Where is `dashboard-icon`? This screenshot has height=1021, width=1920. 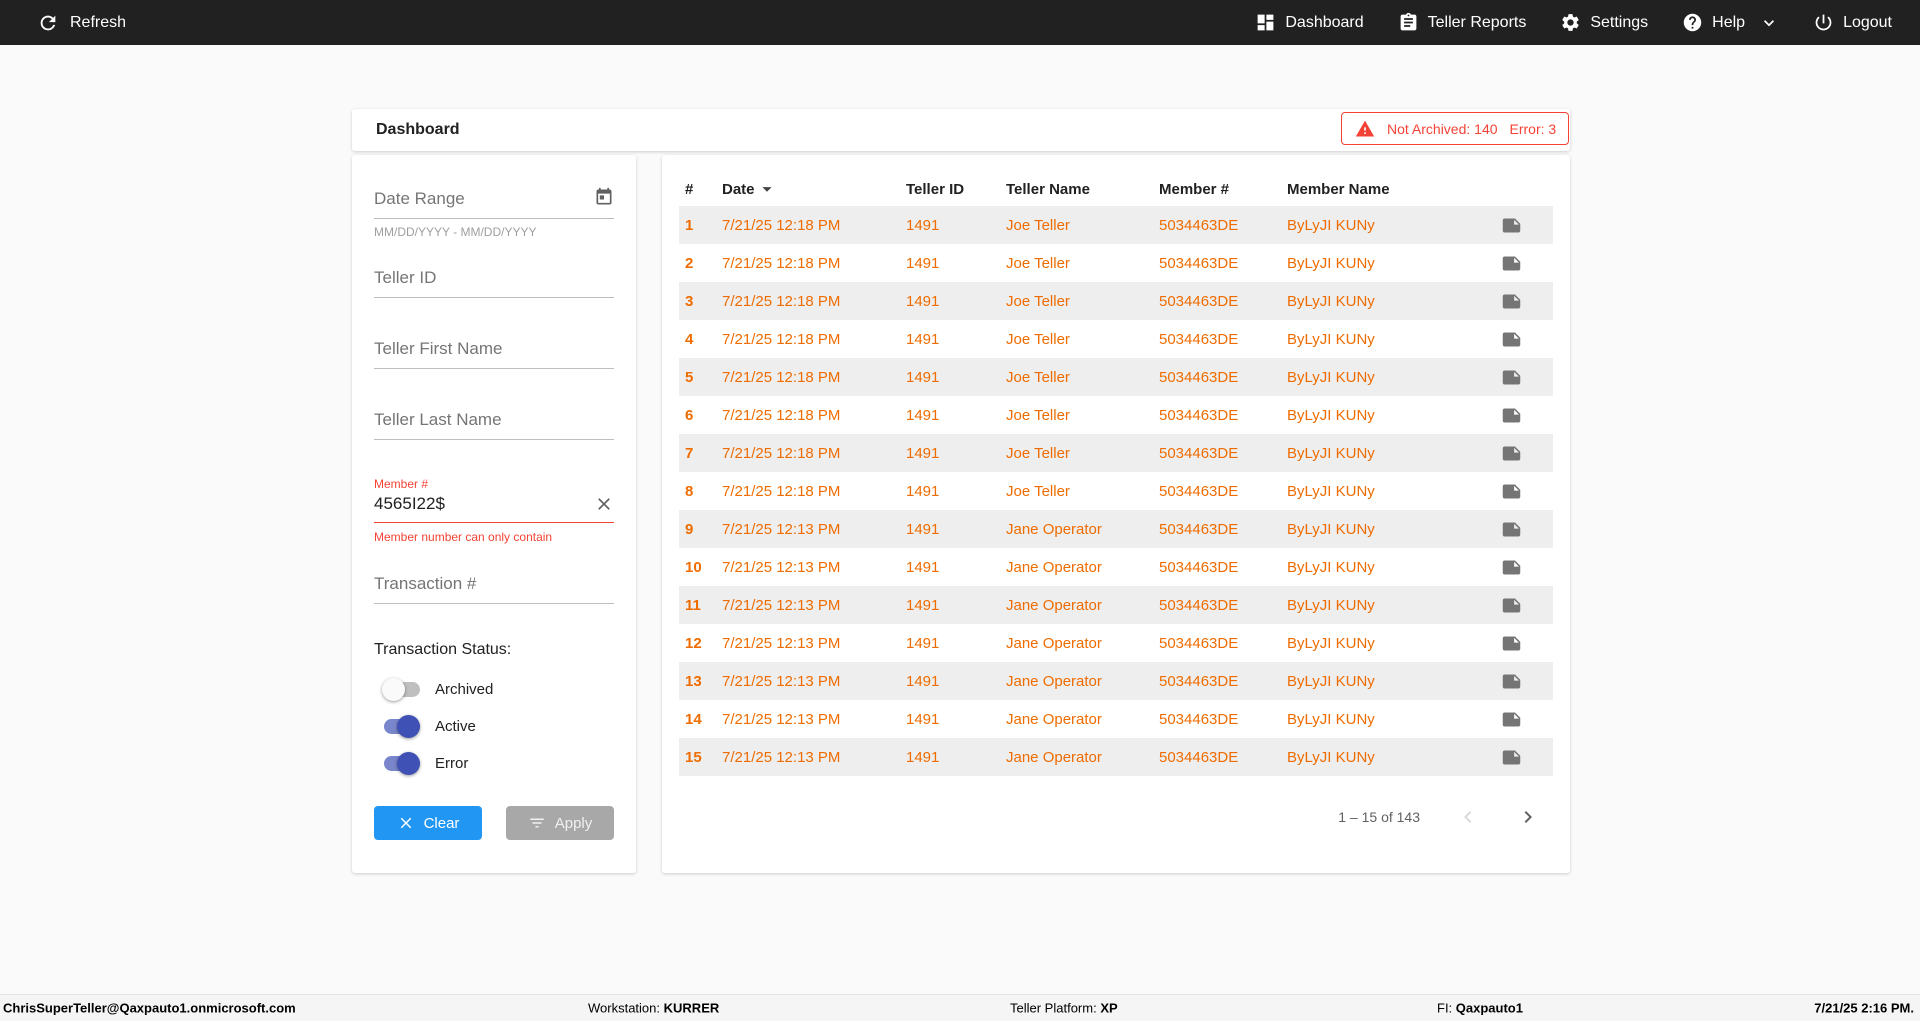
dashboard-icon is located at coordinates (1265, 22).